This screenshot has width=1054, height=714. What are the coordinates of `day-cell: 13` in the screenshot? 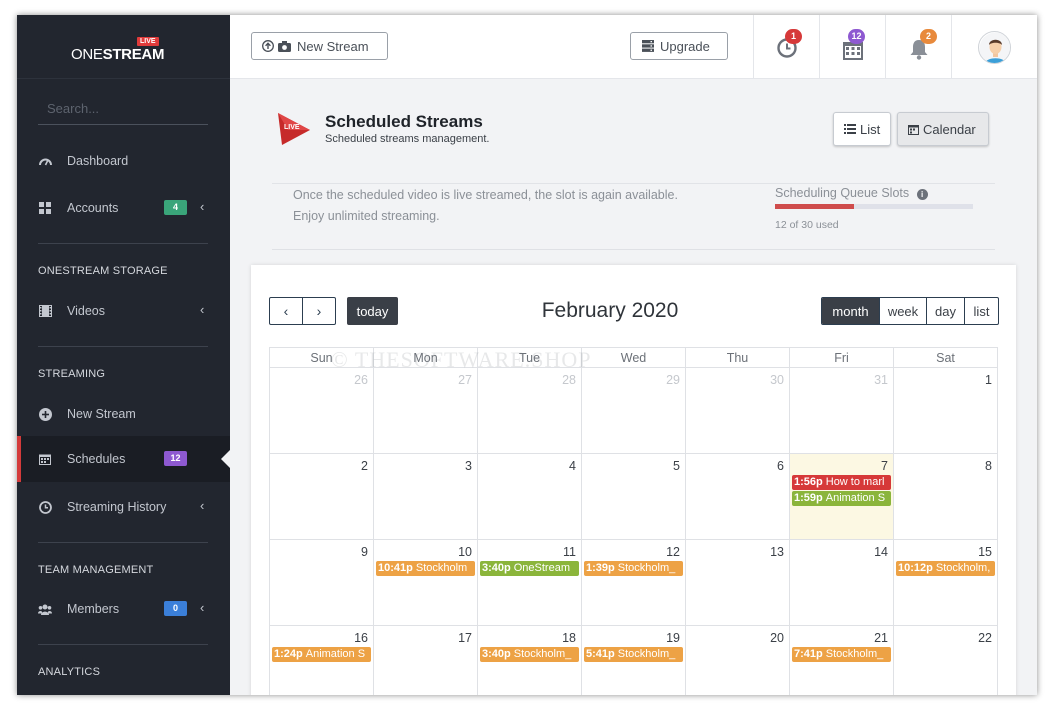 It's located at (737, 582).